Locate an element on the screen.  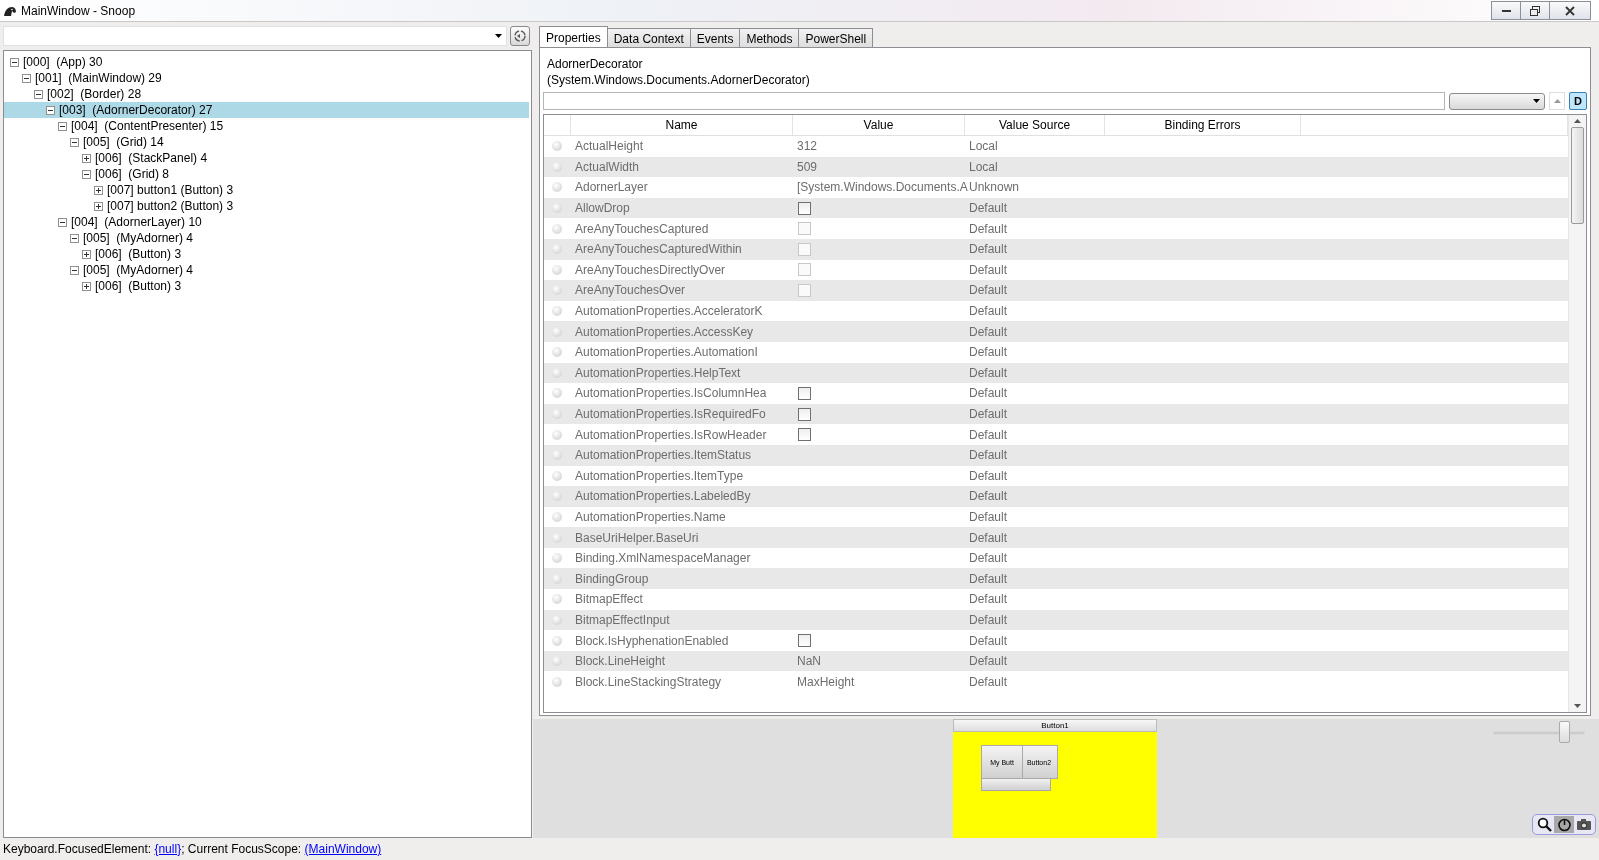
default-toggle: D is located at coordinates (1578, 101).